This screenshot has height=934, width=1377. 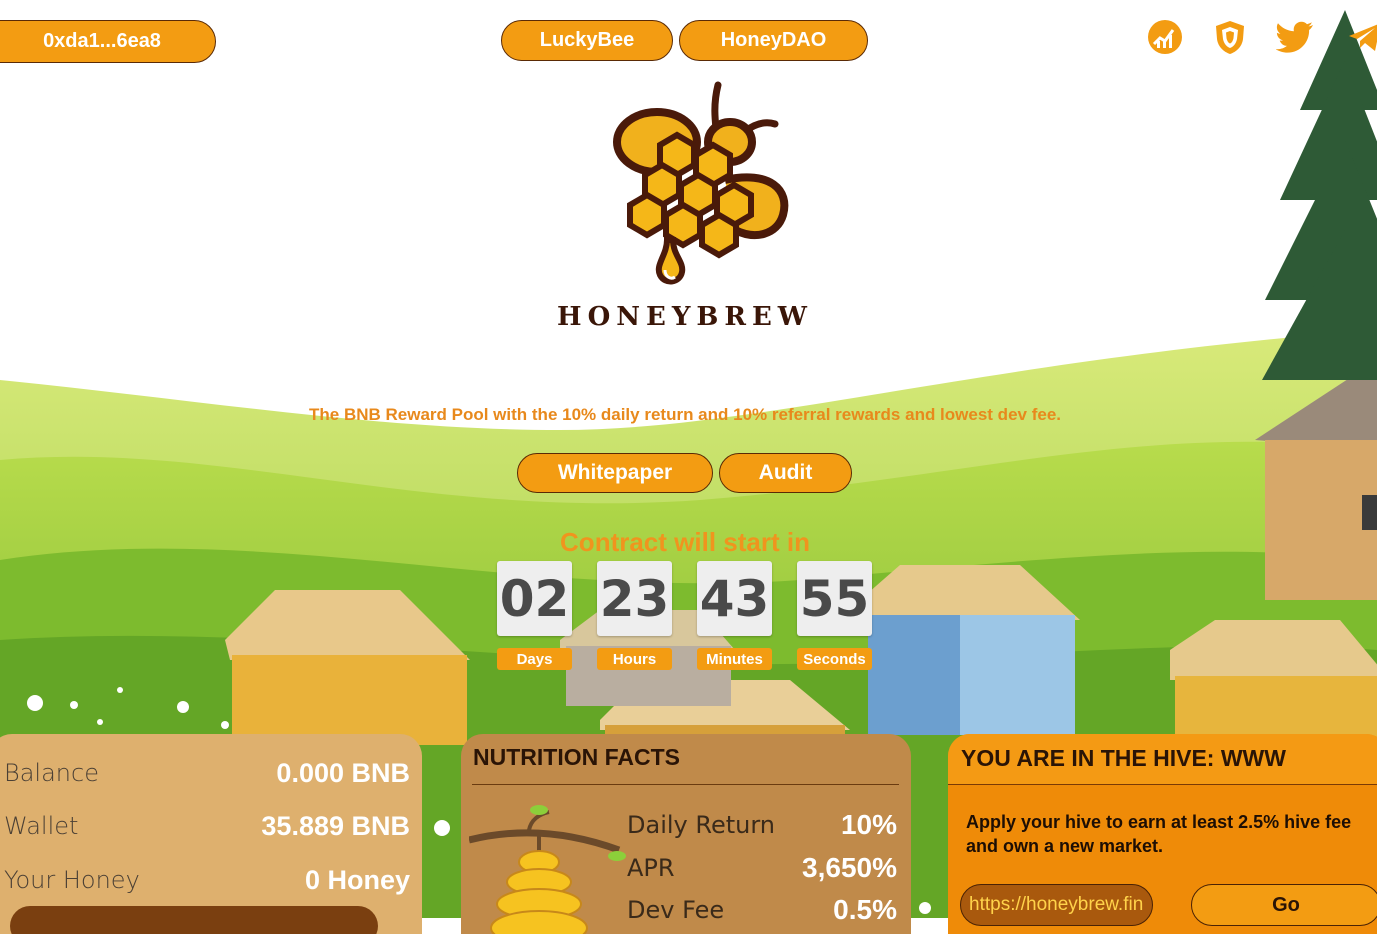 What do you see at coordinates (207, 826) in the screenshot?
I see `wallet-row: Wallet 35.889 BNB` at bounding box center [207, 826].